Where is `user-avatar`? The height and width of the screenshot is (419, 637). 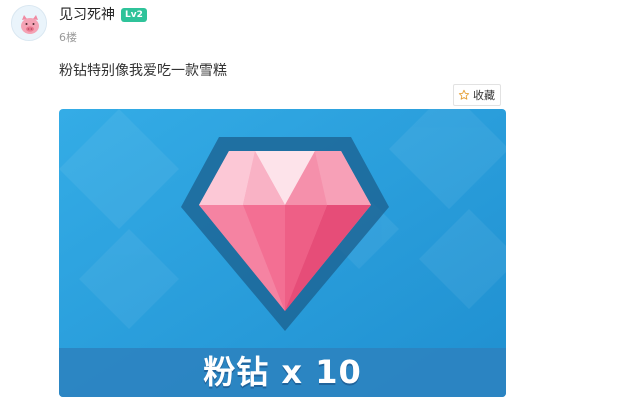 user-avatar is located at coordinates (29, 23).